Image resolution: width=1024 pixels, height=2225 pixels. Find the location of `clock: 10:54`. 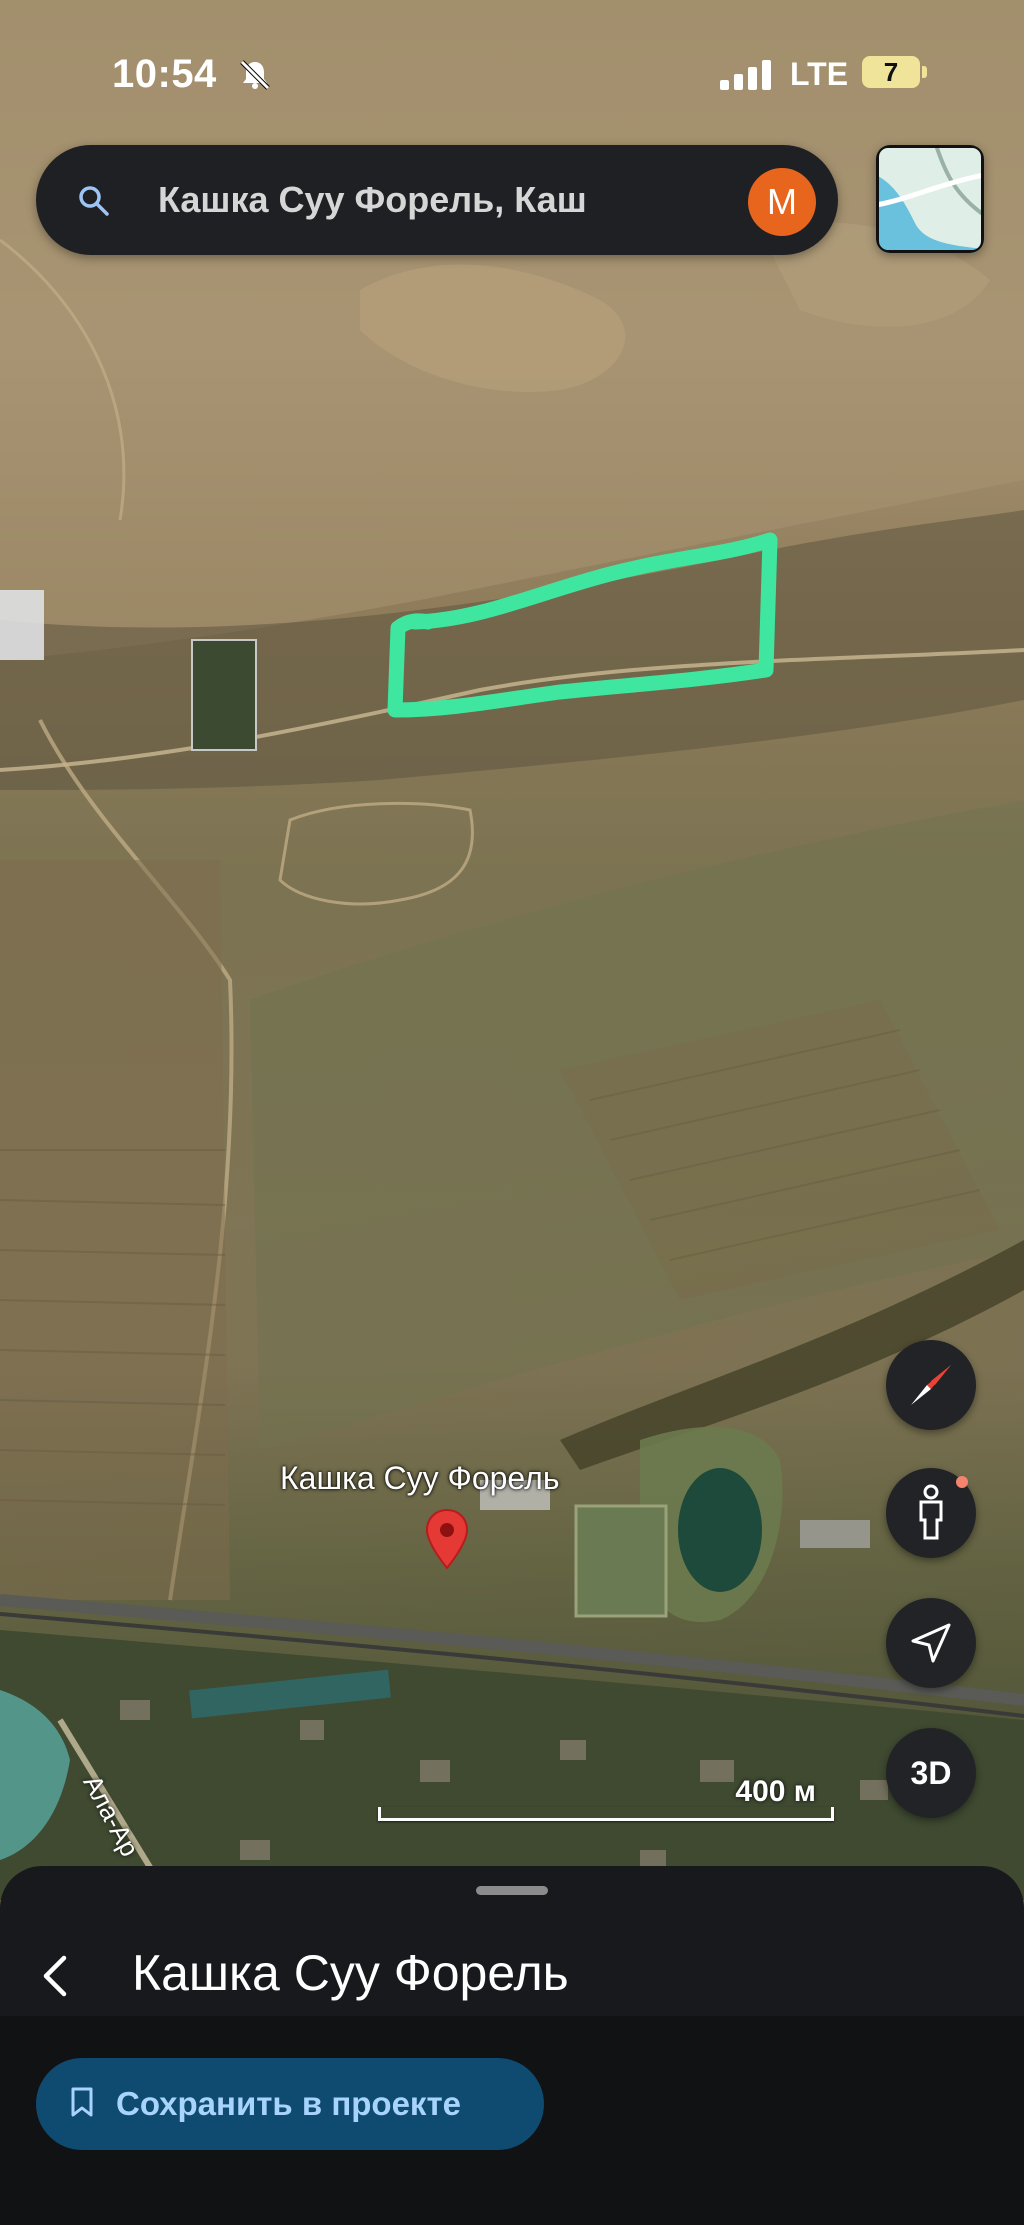

clock: 10:54 is located at coordinates (164, 74).